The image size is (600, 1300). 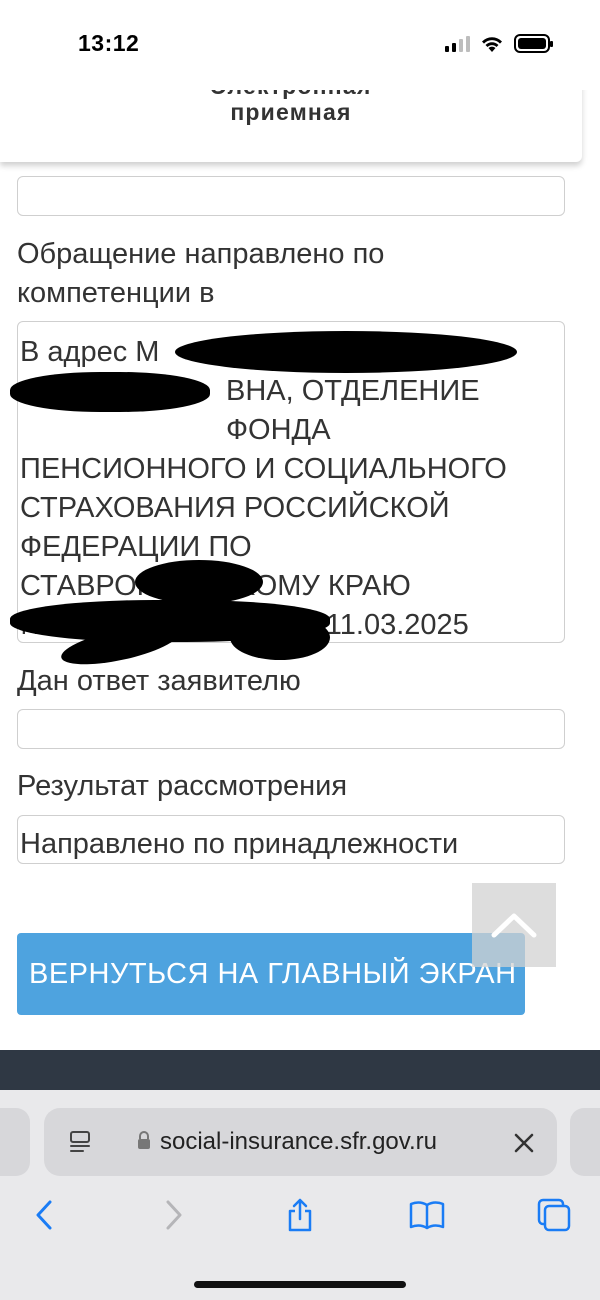 I want to click on competence-line-6: СТАВРОПОЛЬСКОМУ КРАЮ, so click(x=215, y=586).